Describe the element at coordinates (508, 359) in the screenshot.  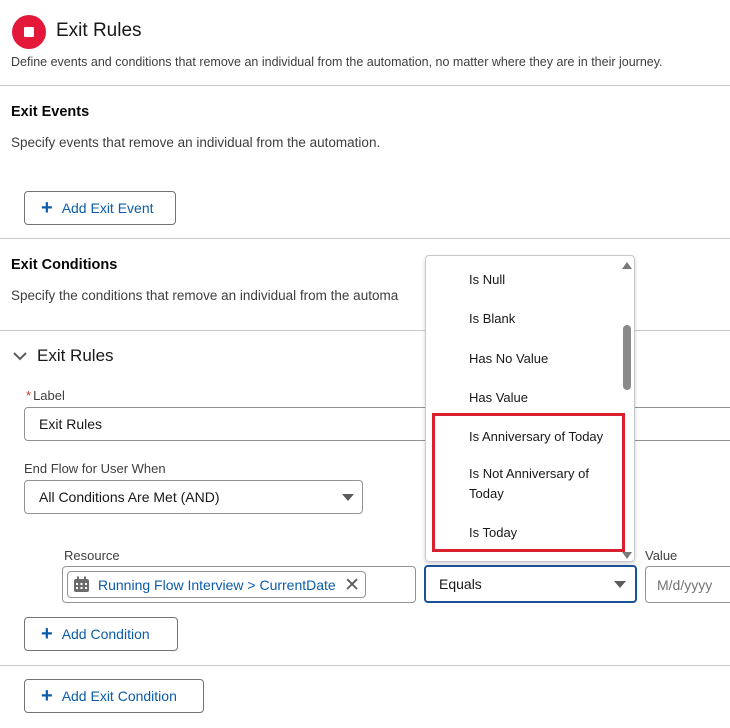
I see `dropdown-option: Has No Value` at that location.